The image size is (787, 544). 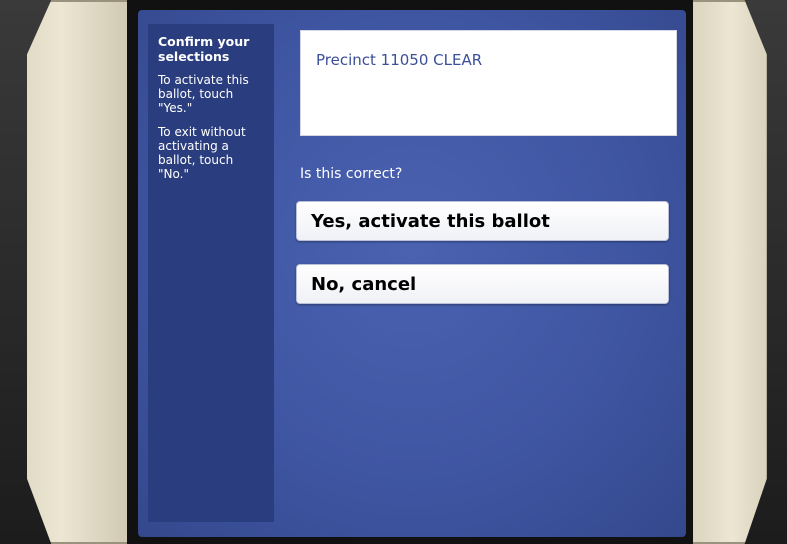 What do you see at coordinates (351, 174) in the screenshot?
I see `confirm-question: Is this correct?` at bounding box center [351, 174].